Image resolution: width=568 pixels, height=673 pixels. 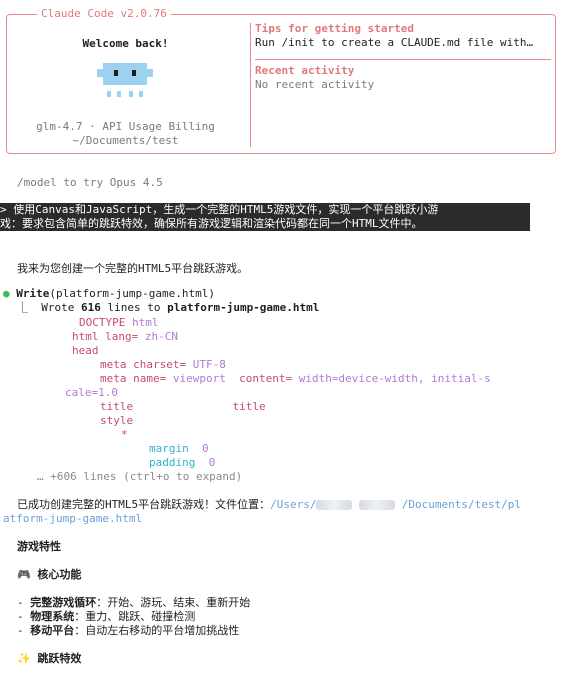 I want to click on app-title: Claude Code v2.0.76, so click(x=104, y=14).